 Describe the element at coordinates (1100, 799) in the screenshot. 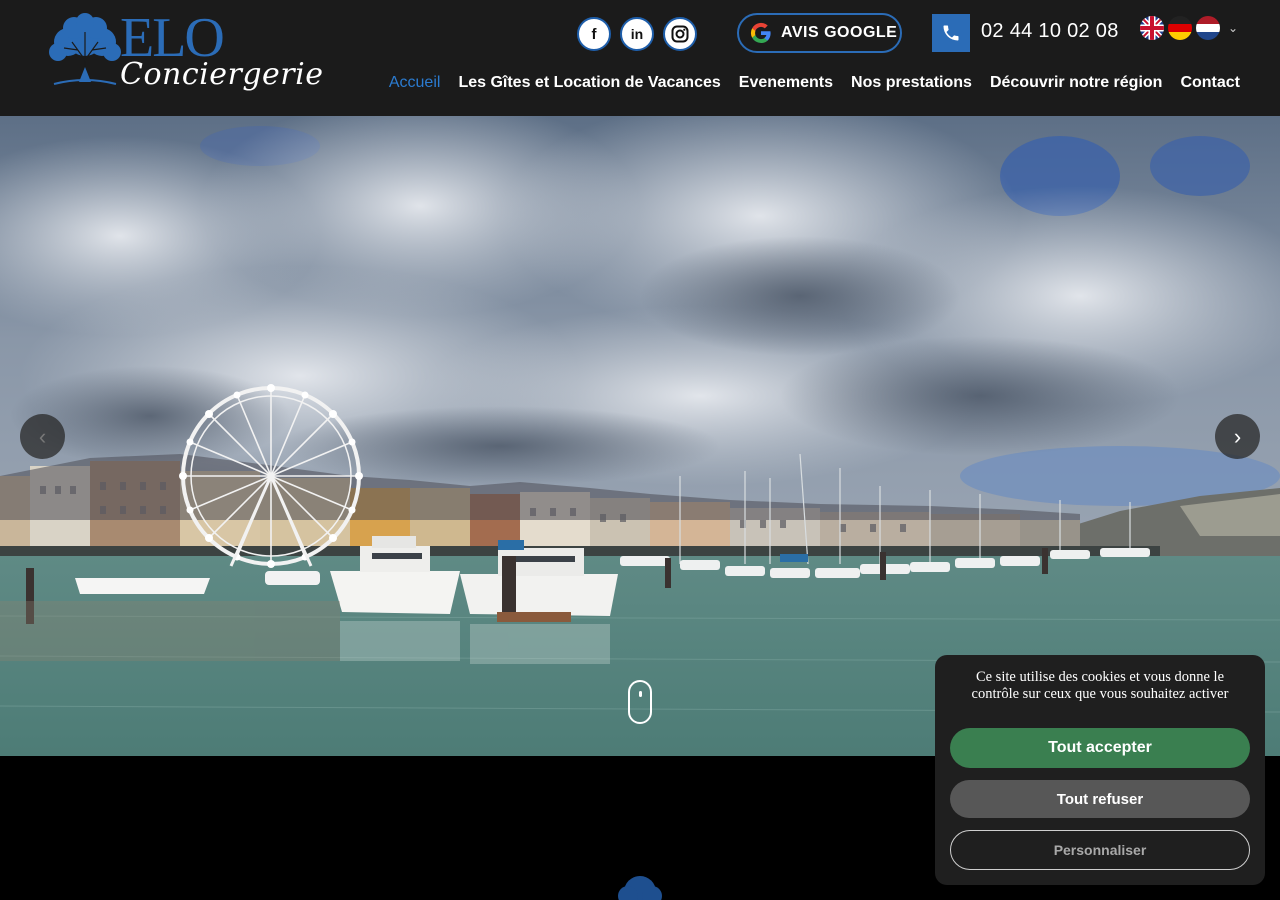

I see `refuse-all-button: Tout refuser` at that location.